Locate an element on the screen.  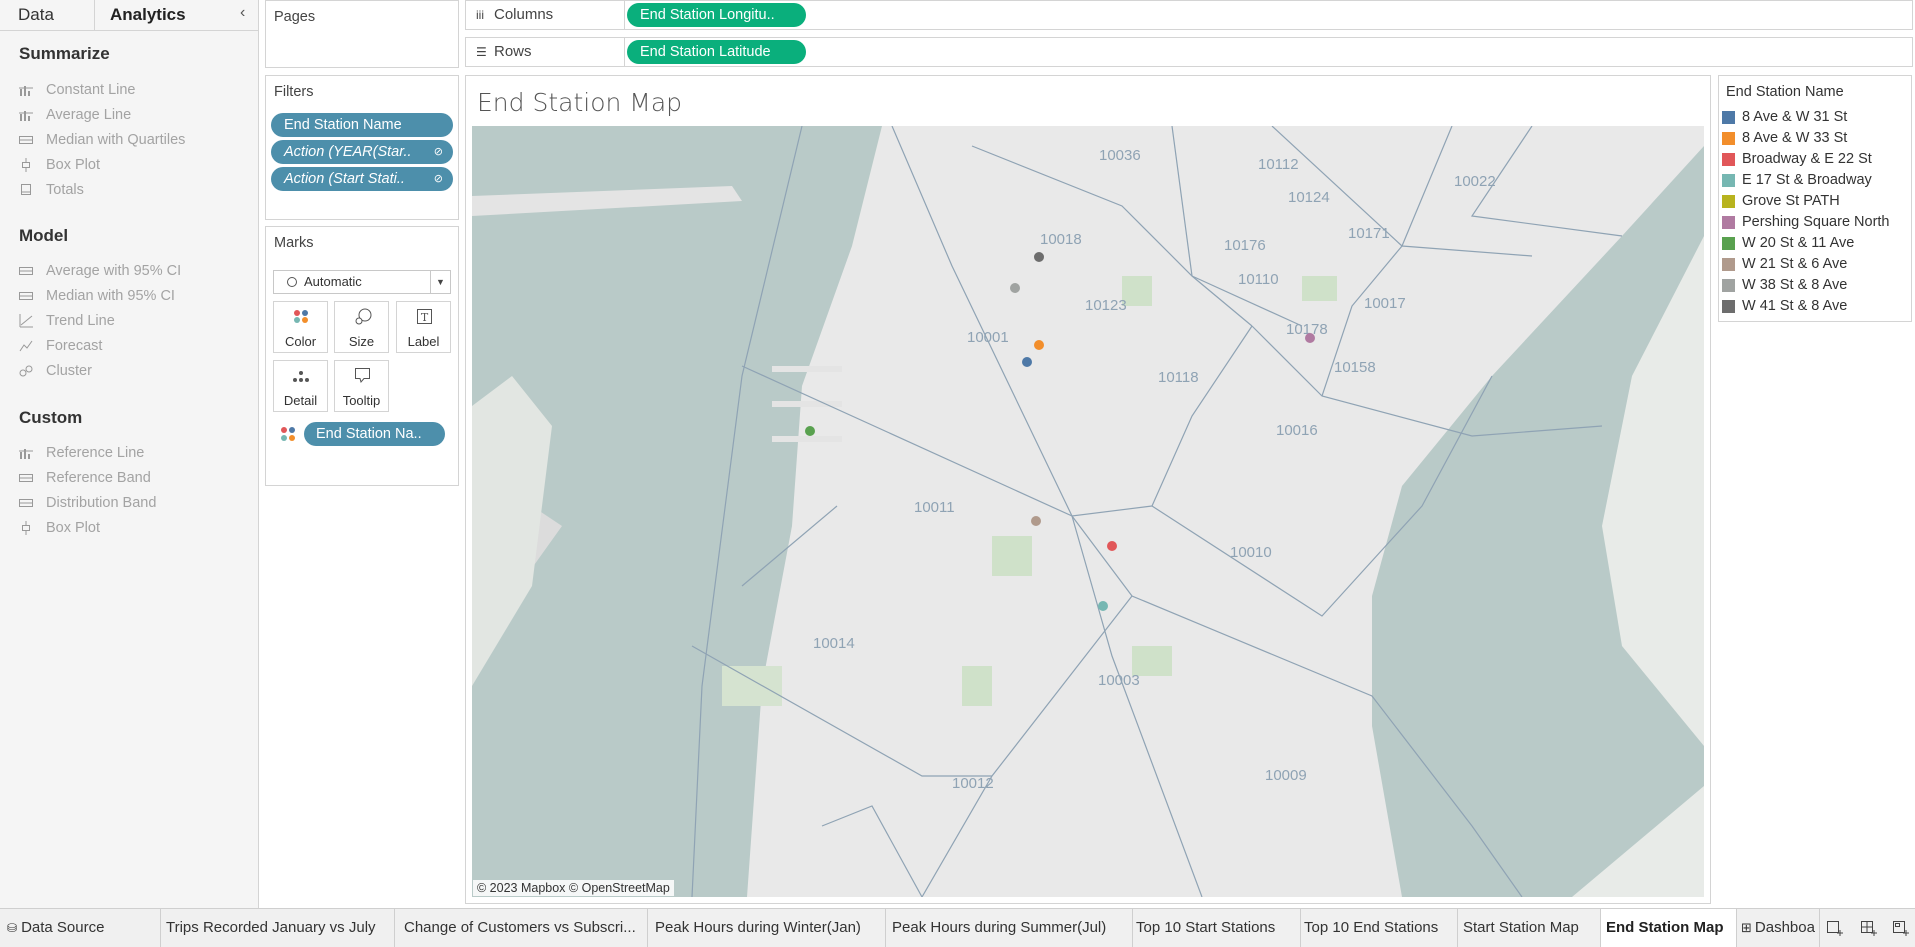
detail-button: Detail is located at coordinates (300, 386).